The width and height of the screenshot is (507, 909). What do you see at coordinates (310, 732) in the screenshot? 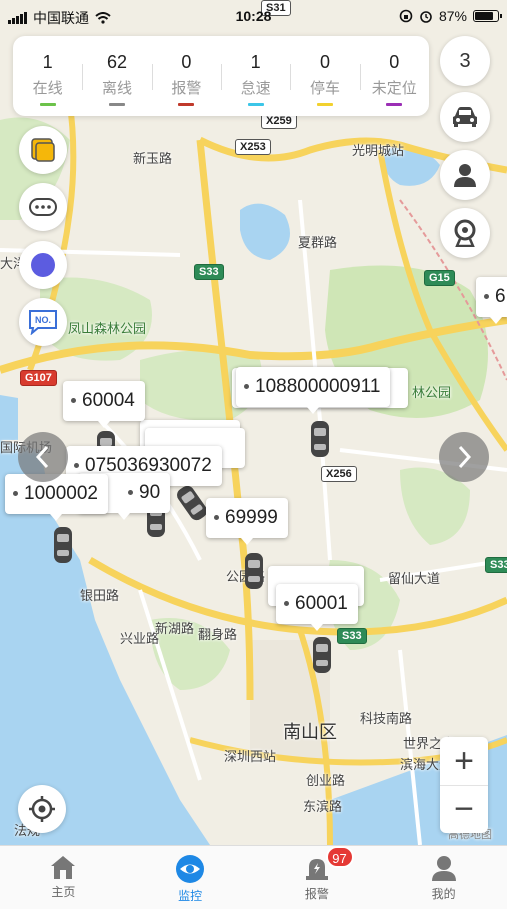
I see `district-label: 南山区` at bounding box center [310, 732].